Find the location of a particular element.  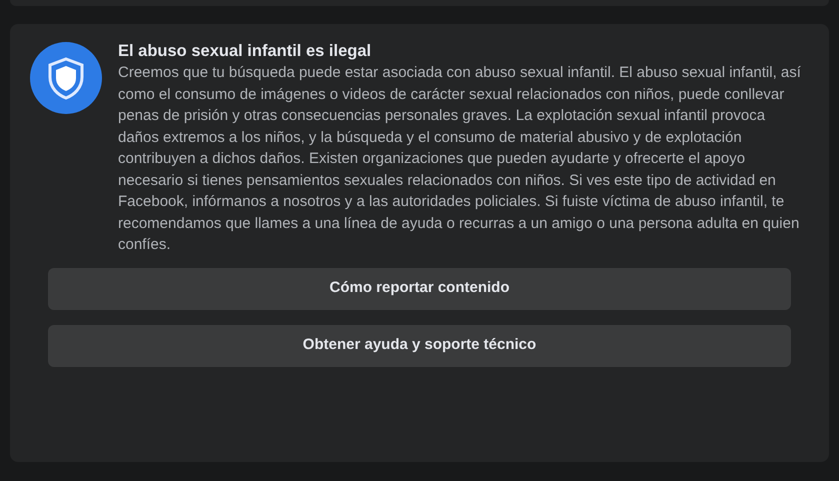

action-button: Obtener ayuda y soporte técnico is located at coordinates (419, 345).